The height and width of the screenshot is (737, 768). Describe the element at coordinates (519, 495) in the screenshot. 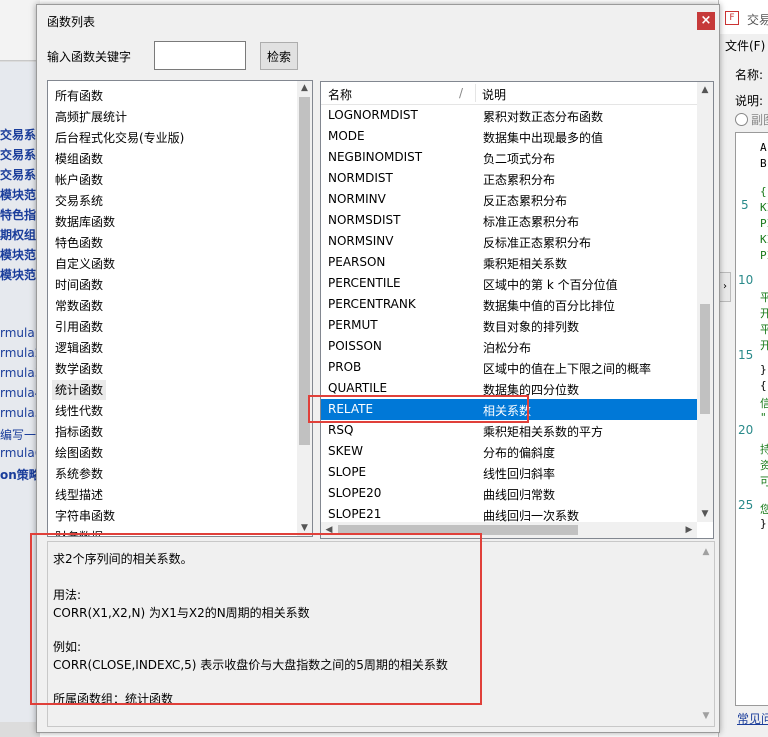

I see `function-description: 曲线回归常数` at that location.